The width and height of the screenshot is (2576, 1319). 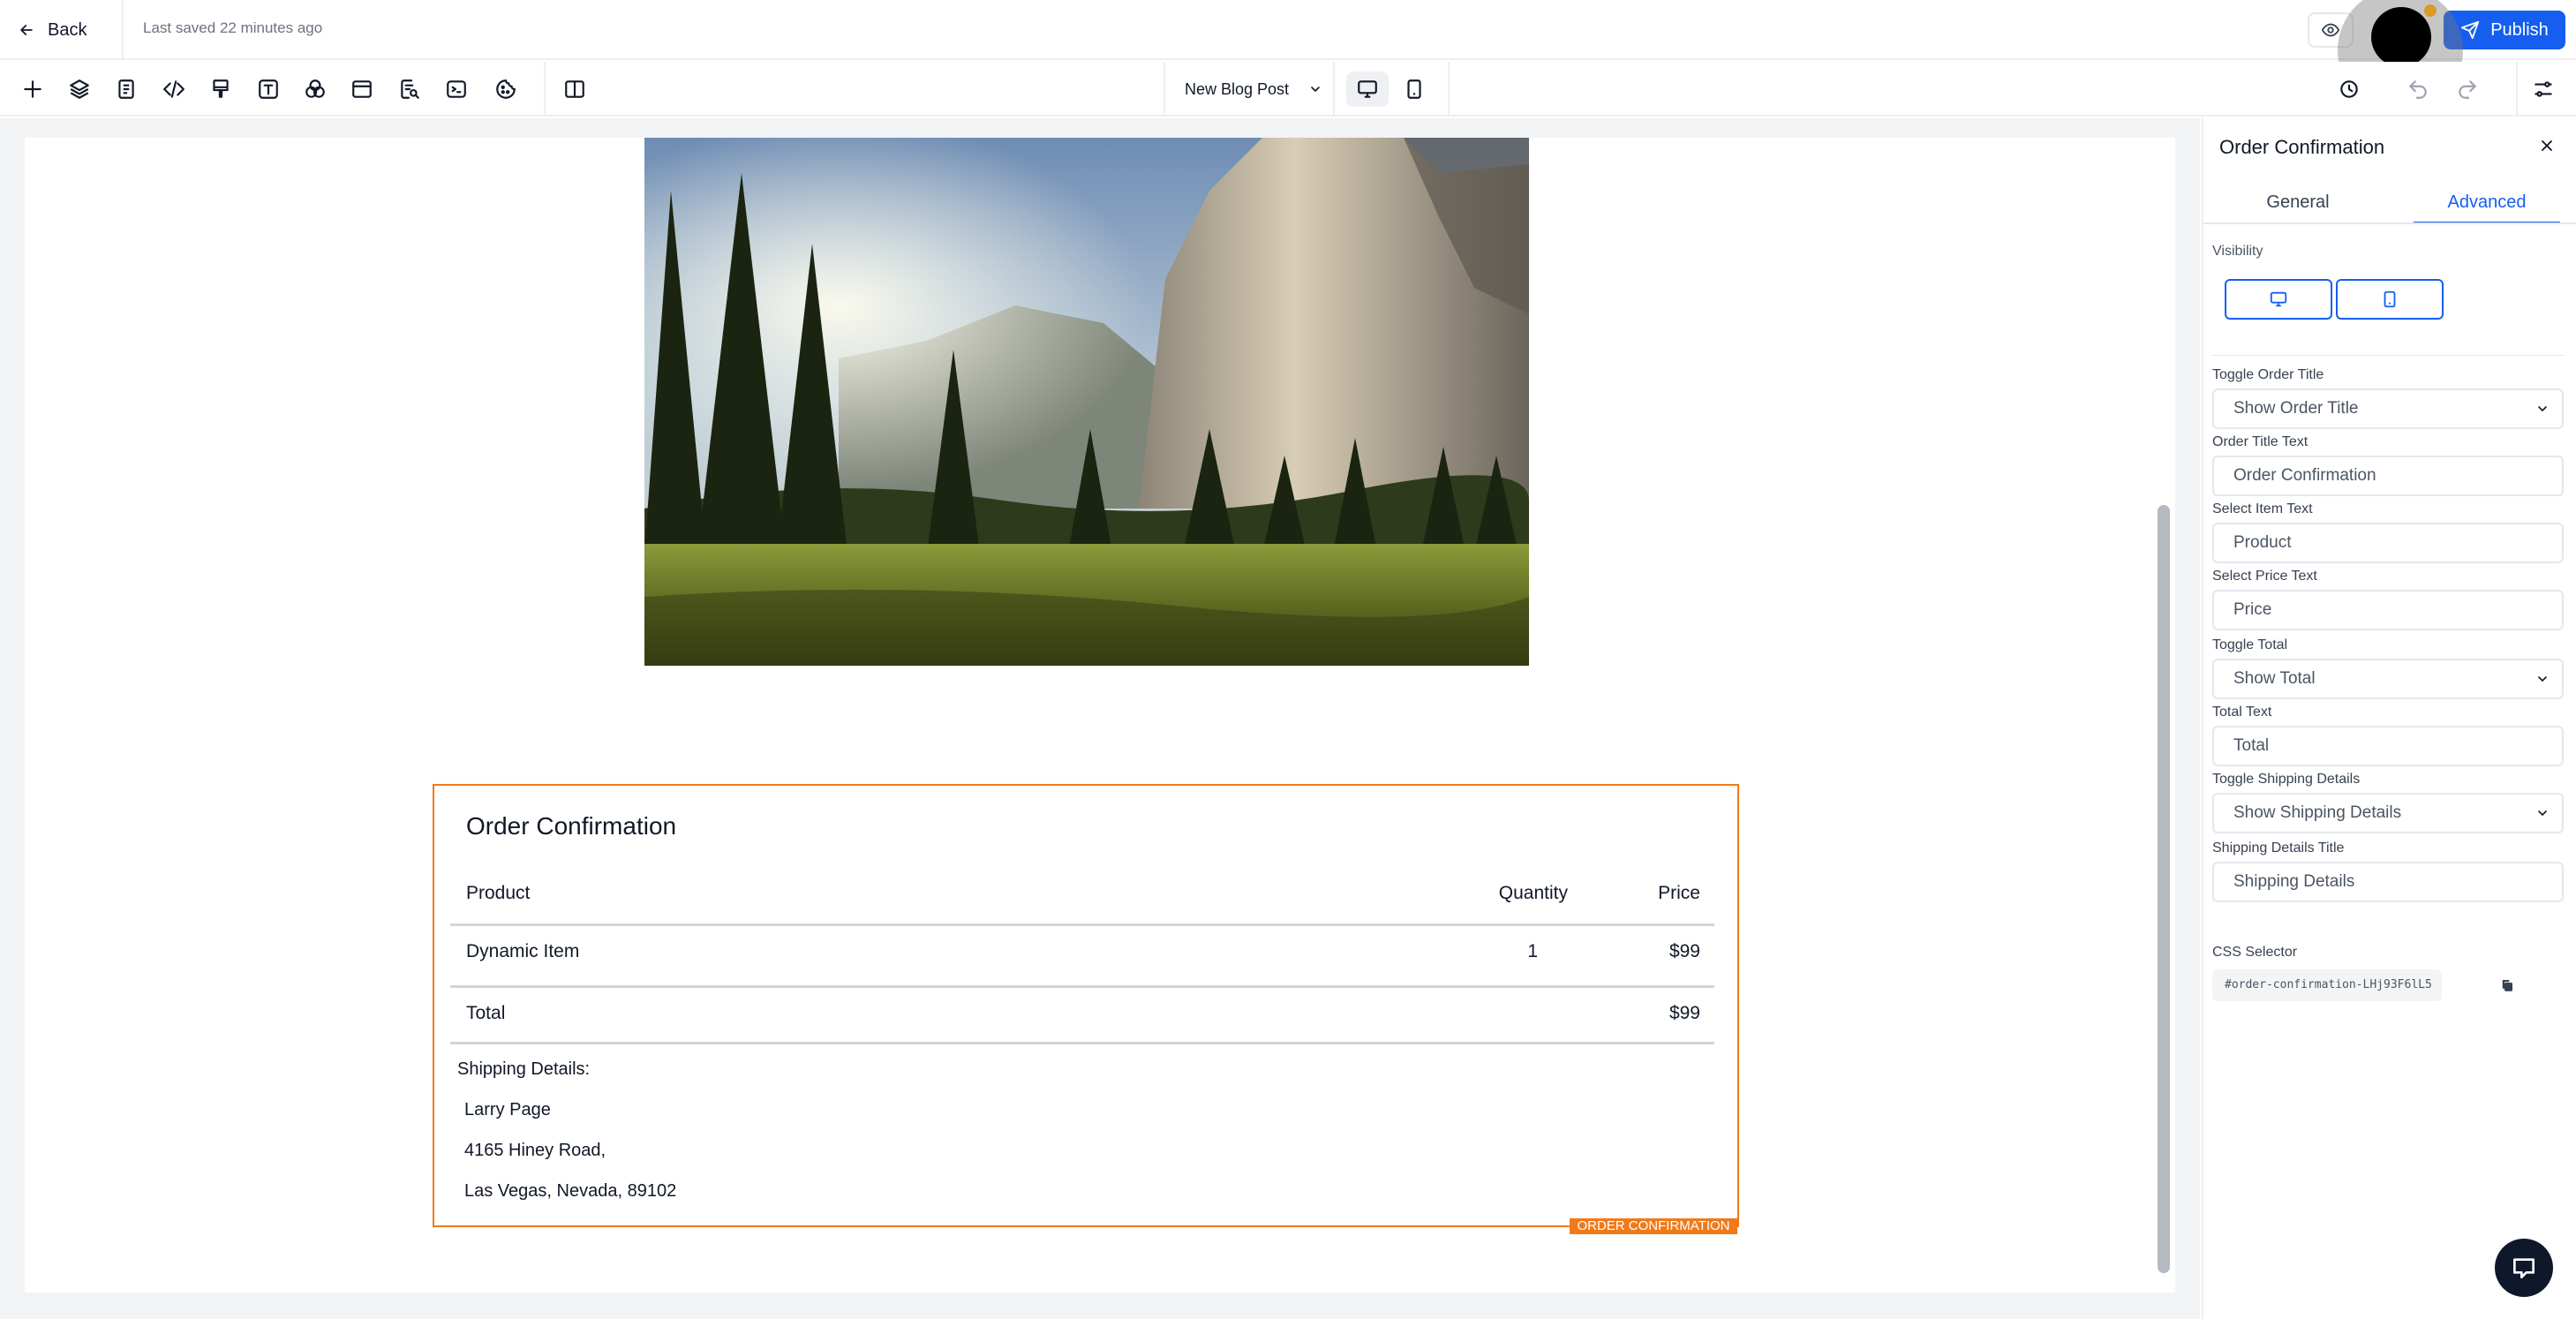 I want to click on price-text-input: Price, so click(x=2388, y=610).